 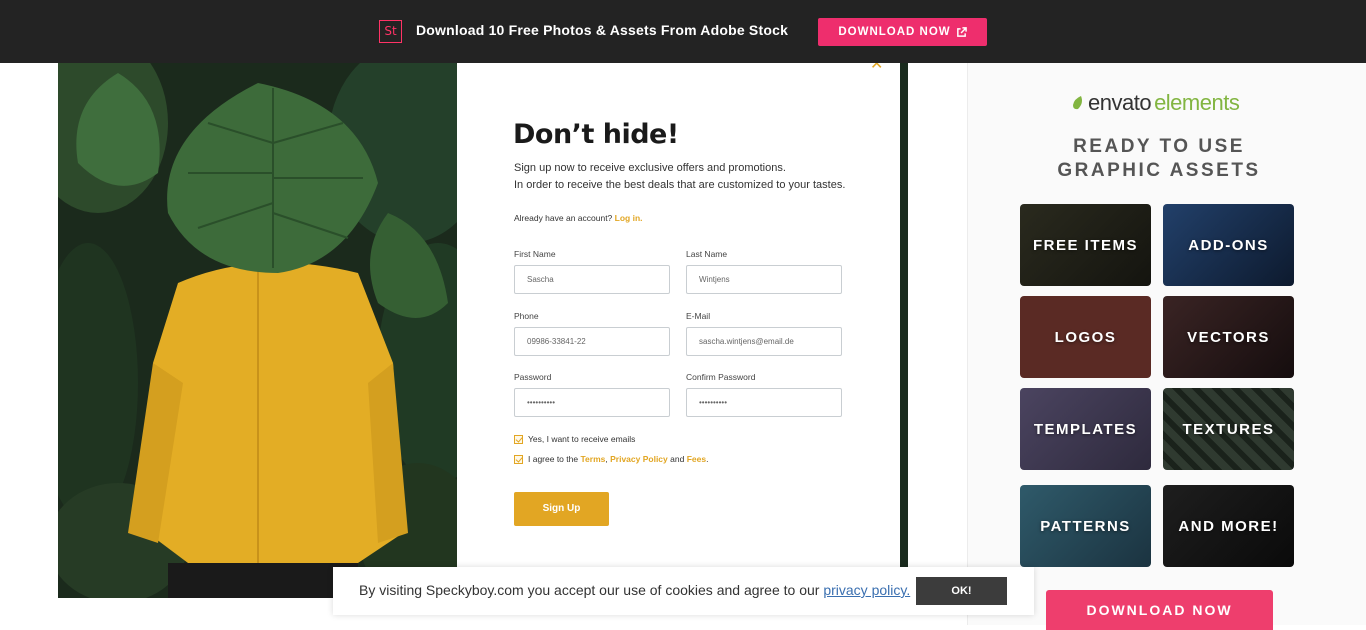 I want to click on tile-add-ons: ADD-ONS, so click(x=1228, y=245).